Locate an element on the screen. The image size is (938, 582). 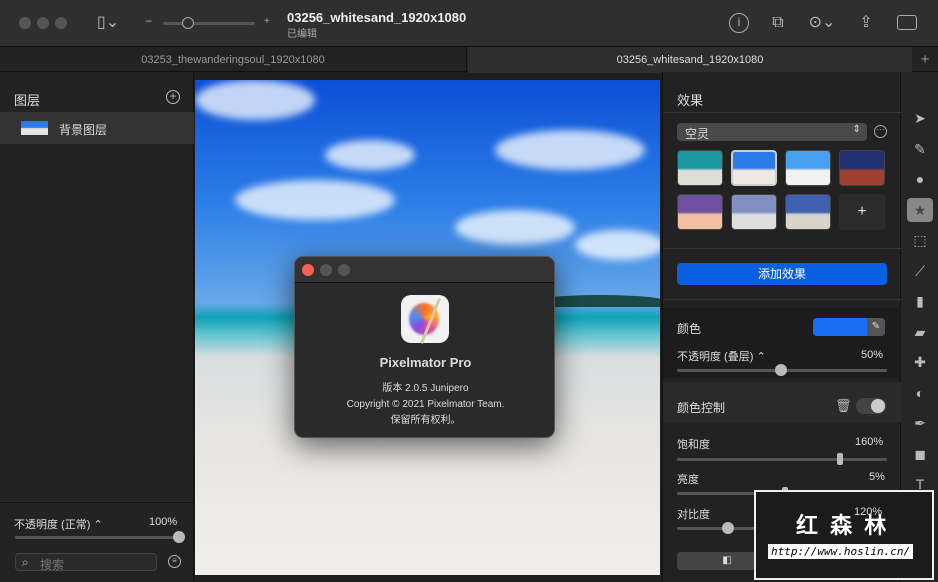
color-adjust-icon: ● is located at coordinates (920, 179).